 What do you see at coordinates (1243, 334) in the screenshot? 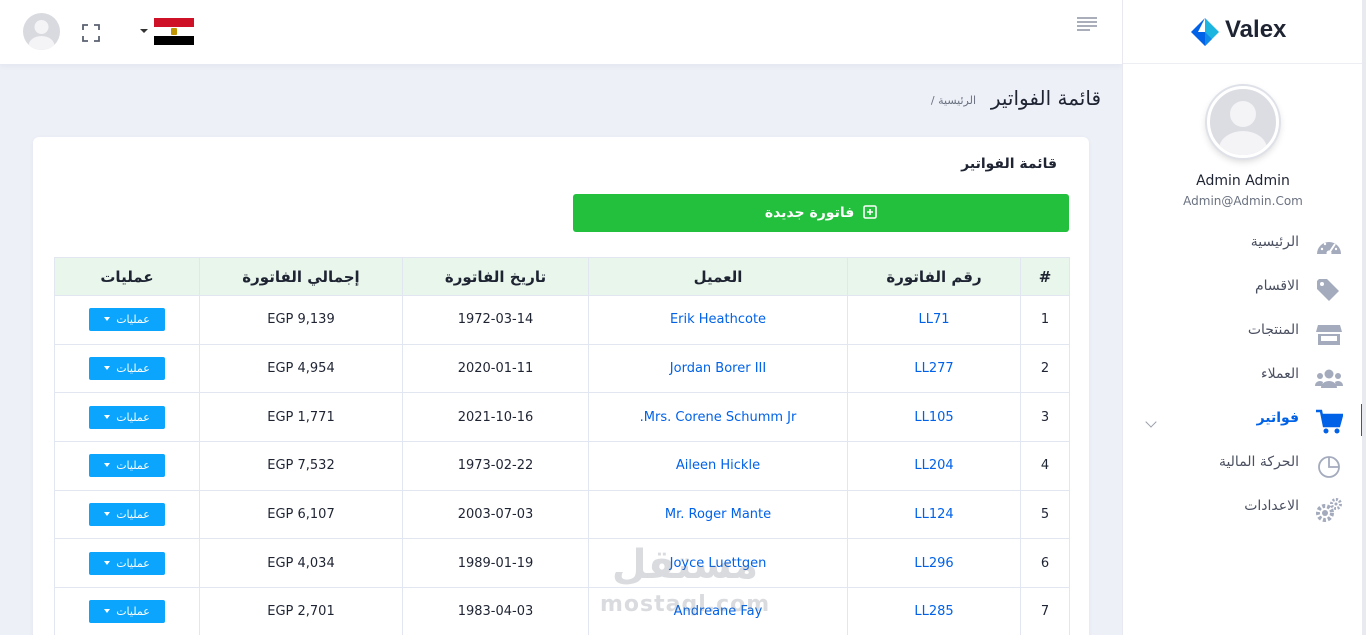
I see `sidebar-item-products: المنتجات` at bounding box center [1243, 334].